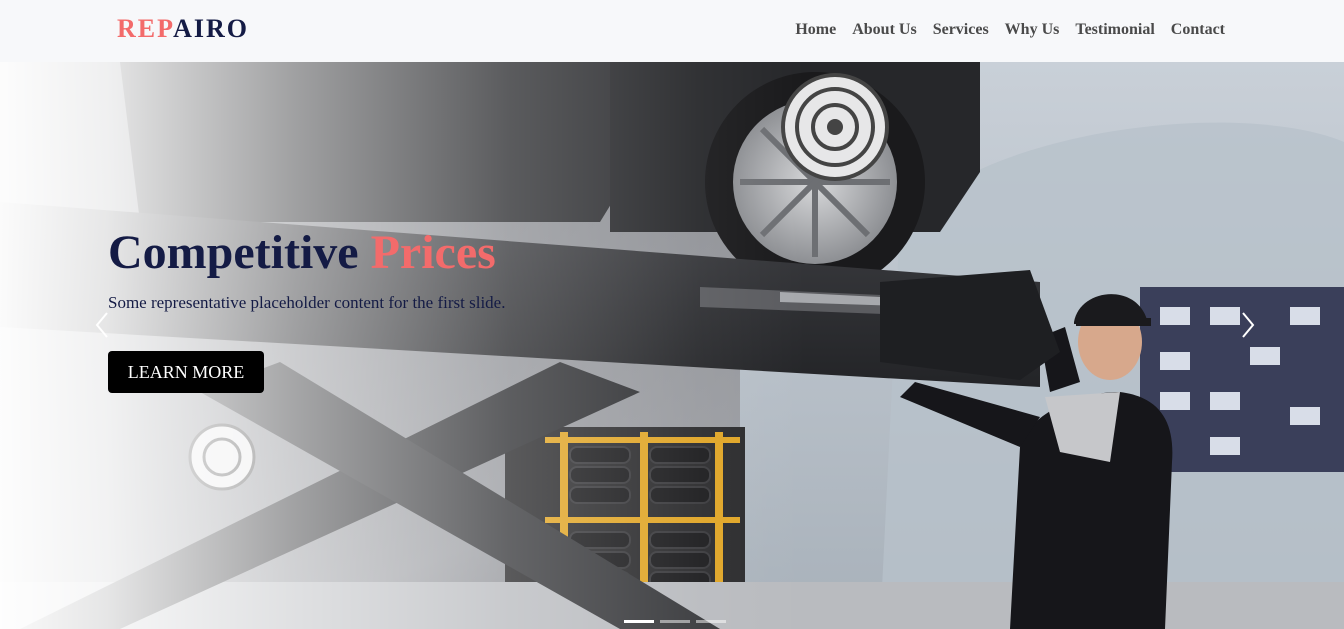 The image size is (1344, 629). I want to click on hero-title: Competitive Prices, so click(306, 253).